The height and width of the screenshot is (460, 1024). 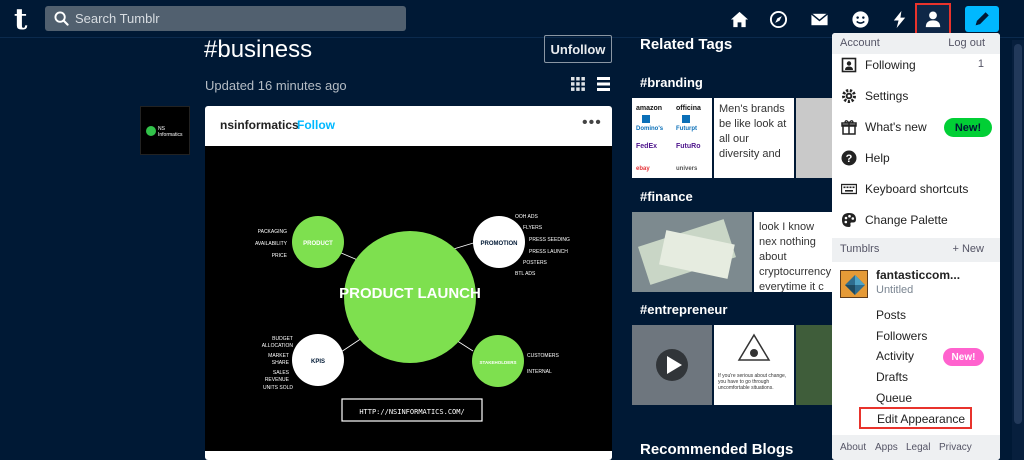 I want to click on menu-label: Change Palette, so click(x=906, y=220).